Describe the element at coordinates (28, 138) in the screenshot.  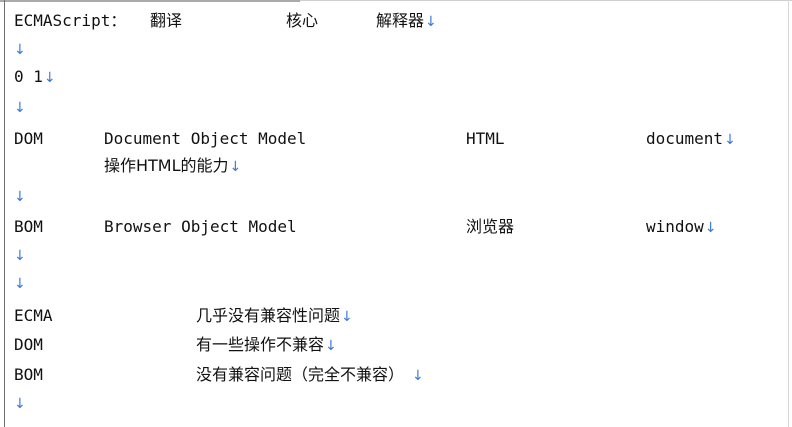
I see `dom-label: DOM` at that location.